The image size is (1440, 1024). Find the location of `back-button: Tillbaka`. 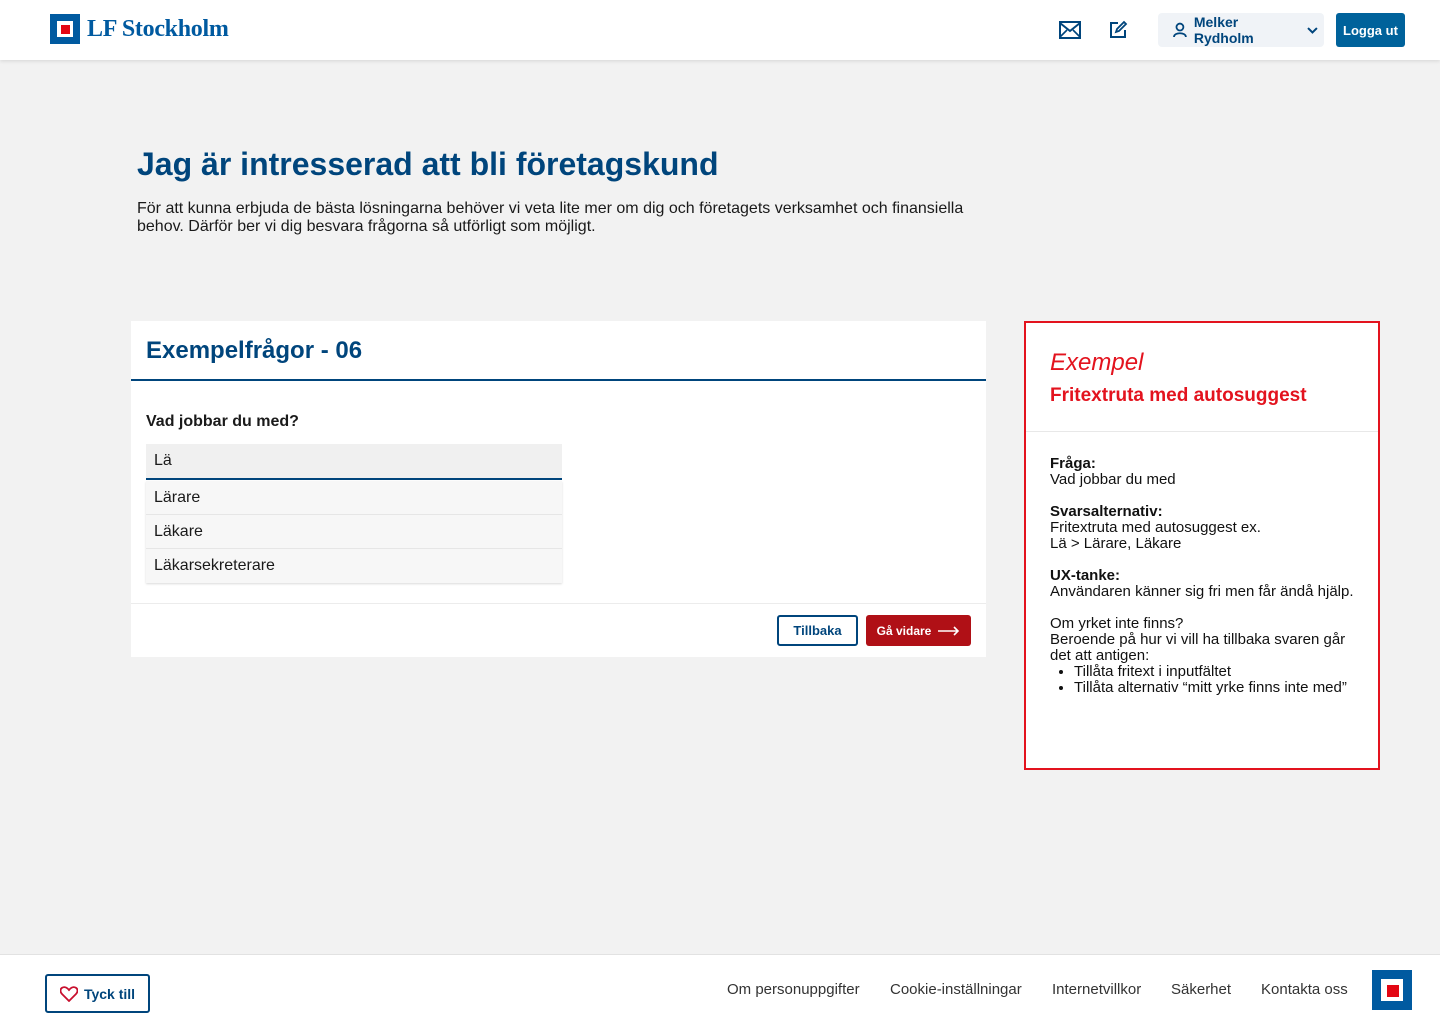

back-button: Tillbaka is located at coordinates (817, 630).